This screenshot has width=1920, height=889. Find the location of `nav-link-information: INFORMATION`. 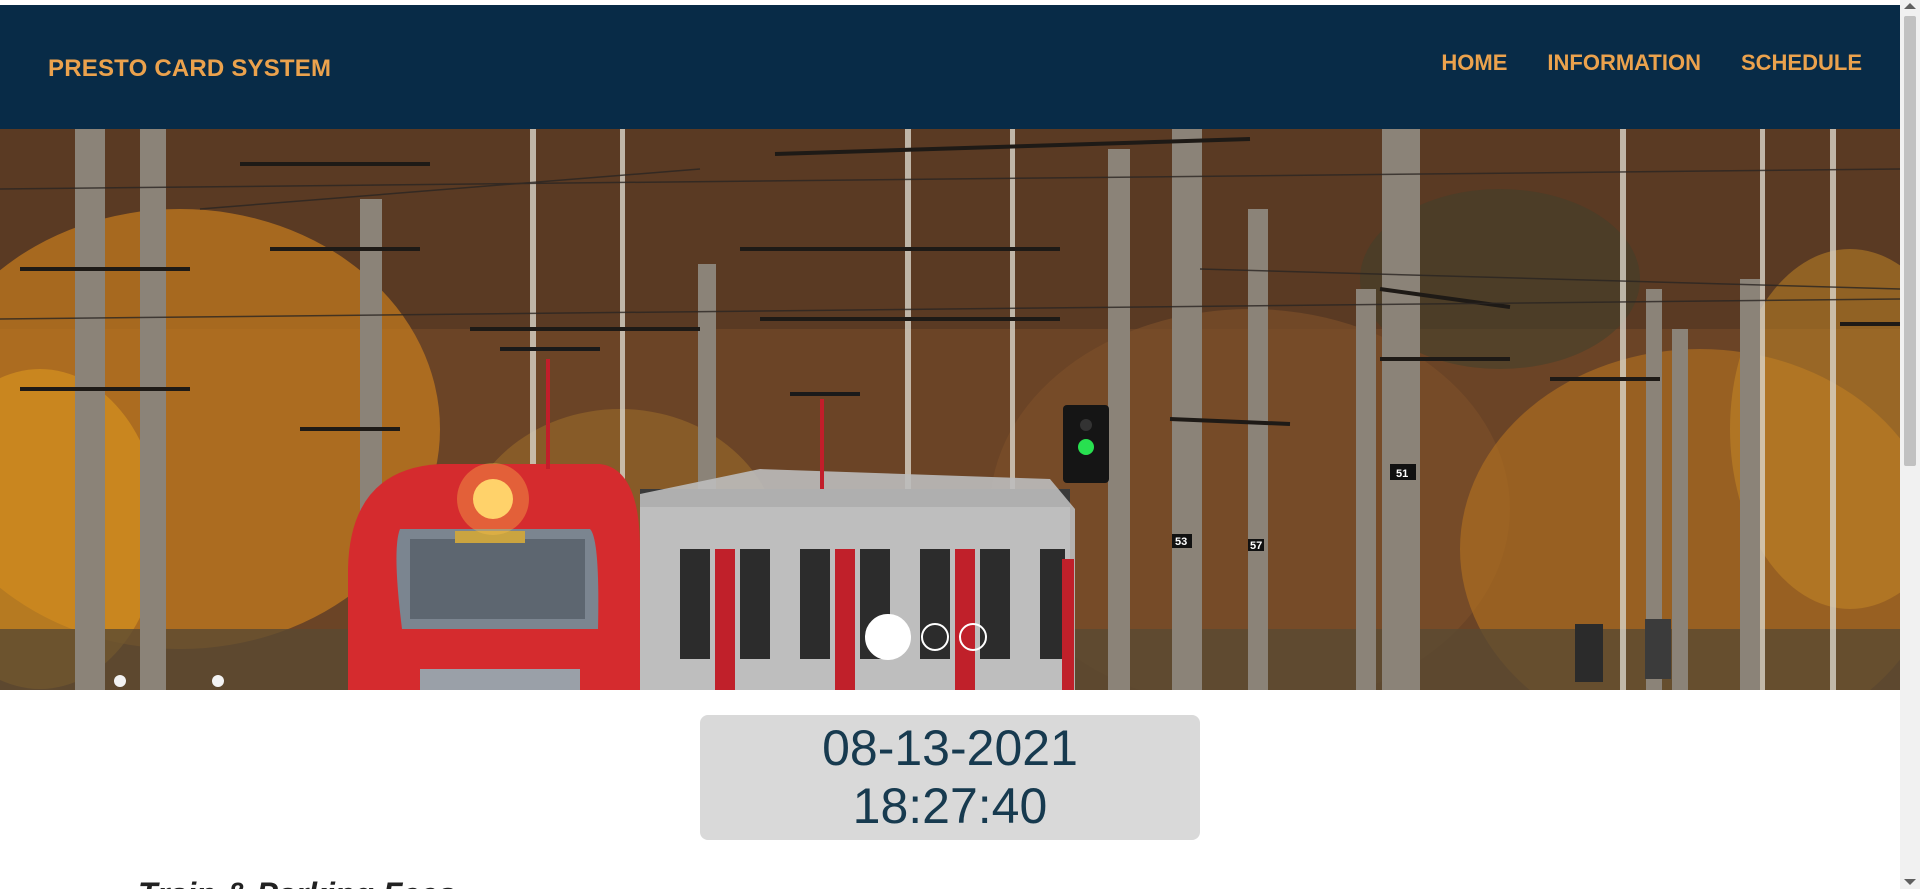

nav-link-information: INFORMATION is located at coordinates (1624, 63).